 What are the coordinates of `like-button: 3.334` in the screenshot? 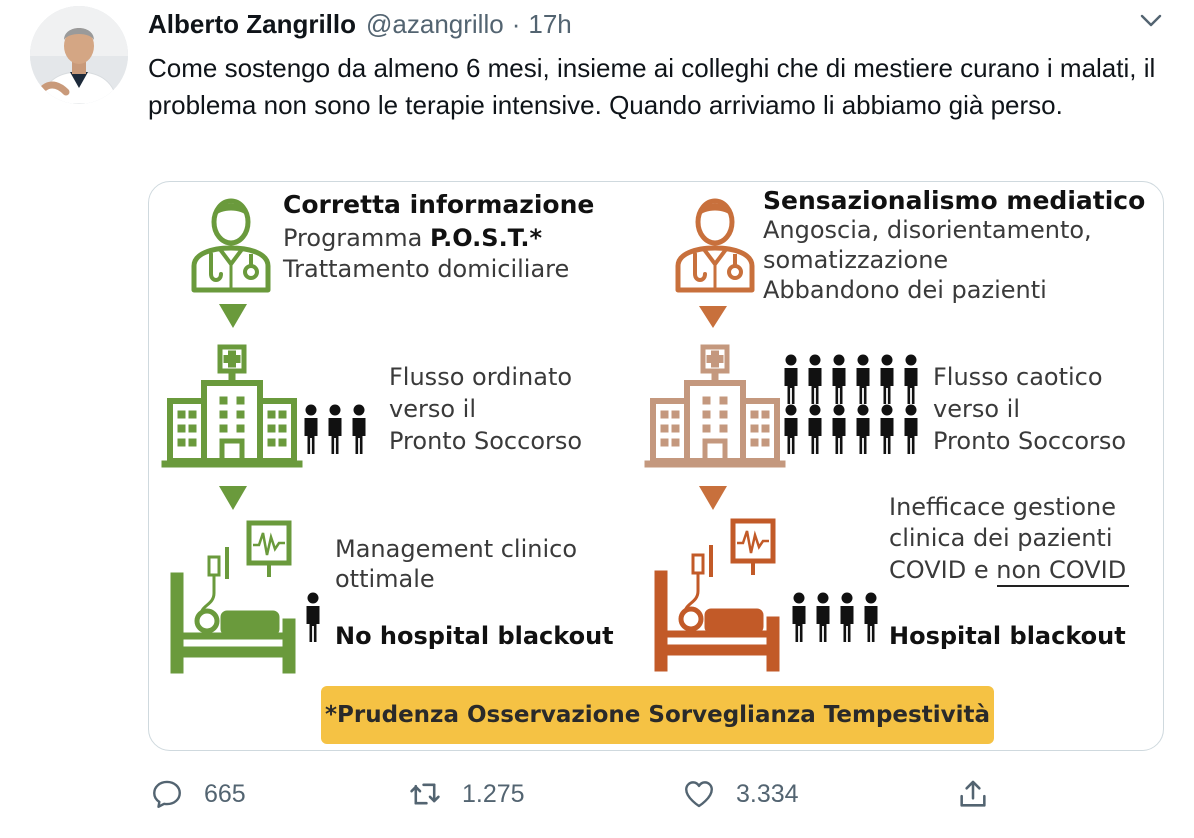 It's located at (740, 794).